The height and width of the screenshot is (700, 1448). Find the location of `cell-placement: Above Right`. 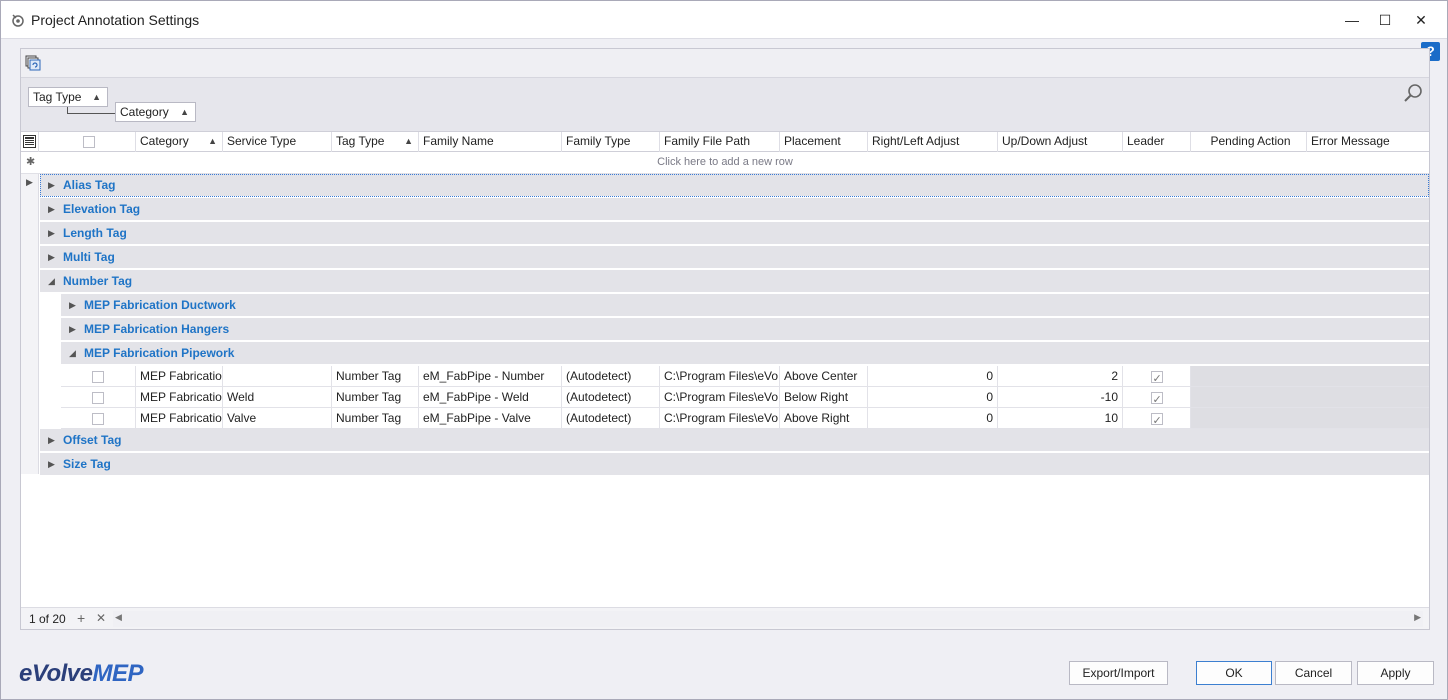

cell-placement: Above Right is located at coordinates (824, 418).